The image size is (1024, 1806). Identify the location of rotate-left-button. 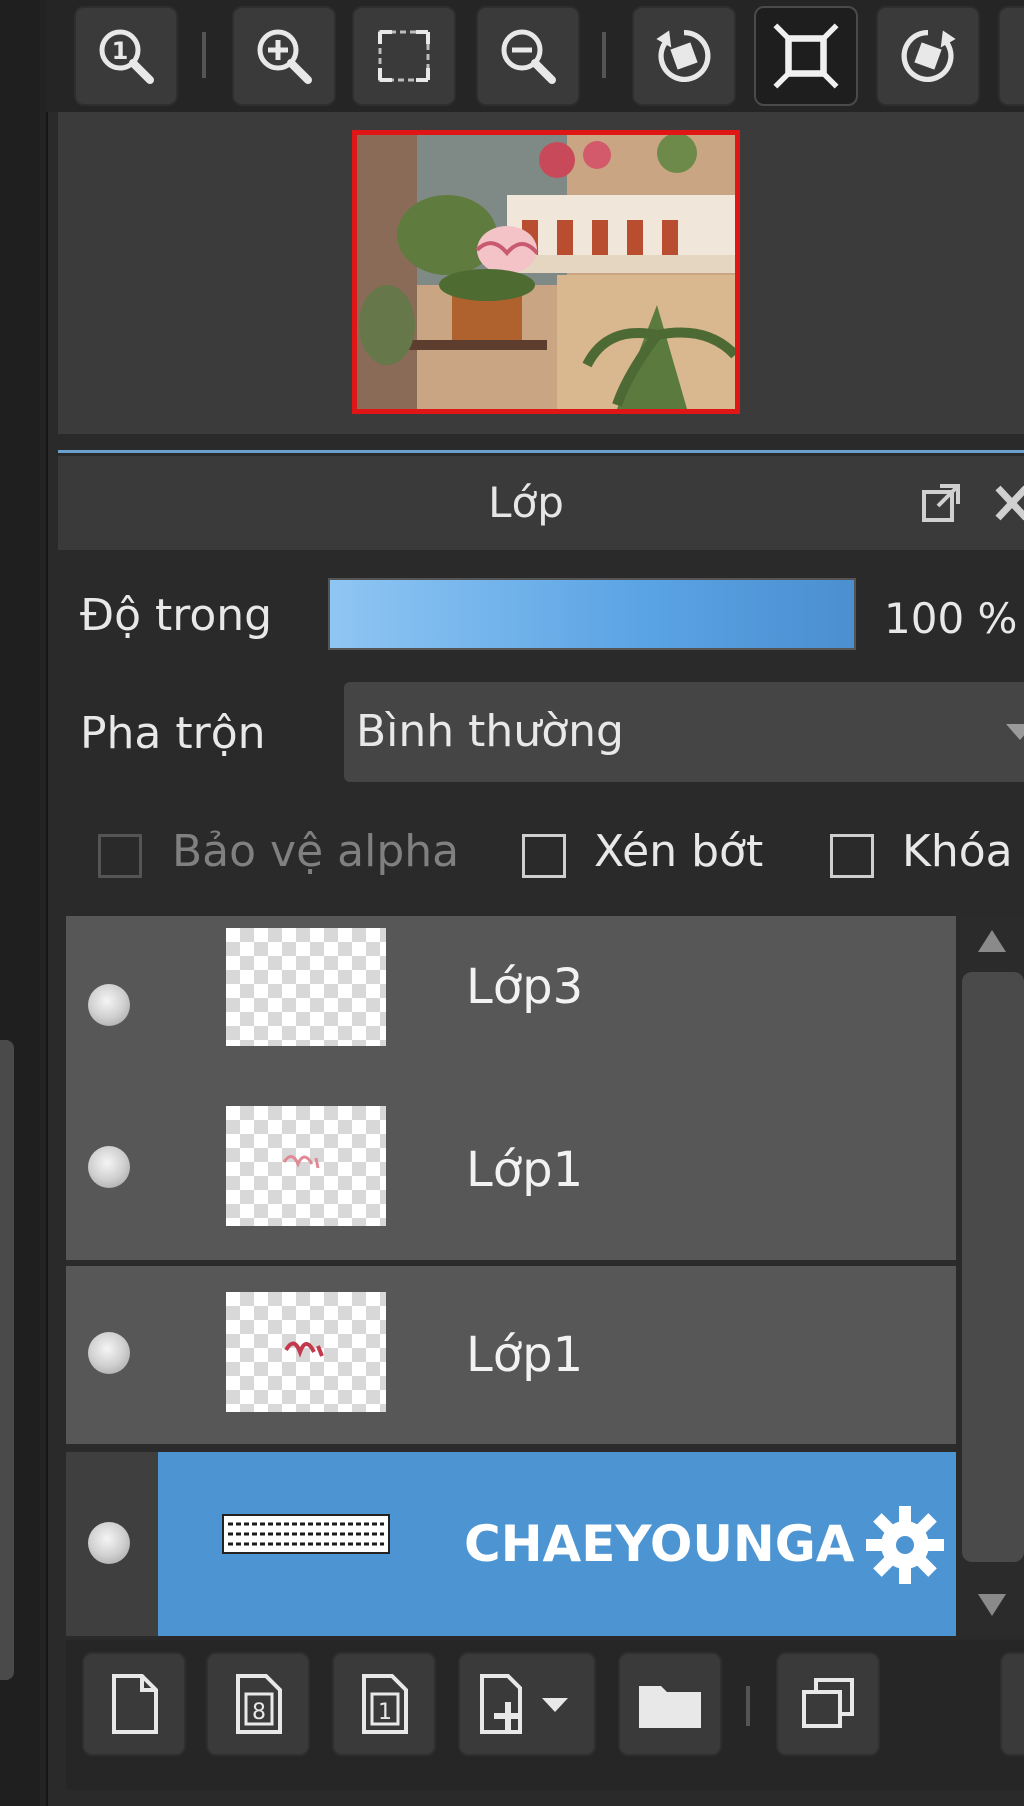
(684, 56).